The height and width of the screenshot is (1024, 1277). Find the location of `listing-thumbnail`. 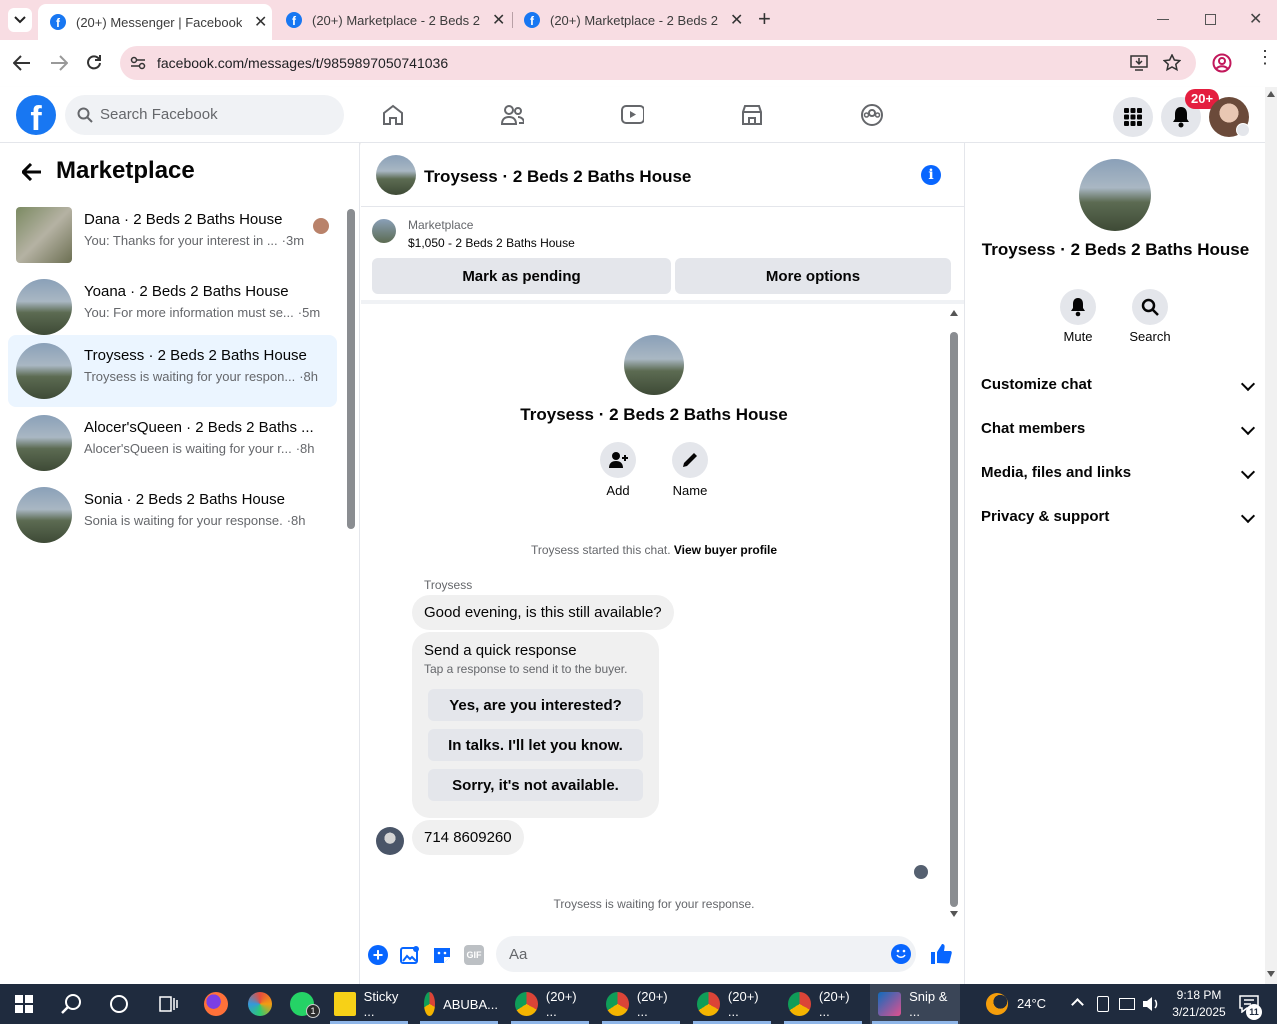

listing-thumbnail is located at coordinates (384, 231).